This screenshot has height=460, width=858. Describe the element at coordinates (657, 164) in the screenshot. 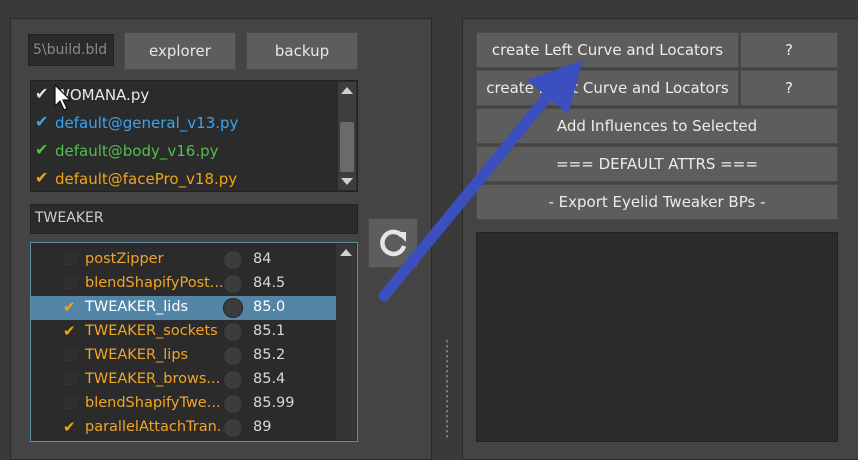

I see `default-attrs-button: === DEFAULT ATTRS ===` at that location.